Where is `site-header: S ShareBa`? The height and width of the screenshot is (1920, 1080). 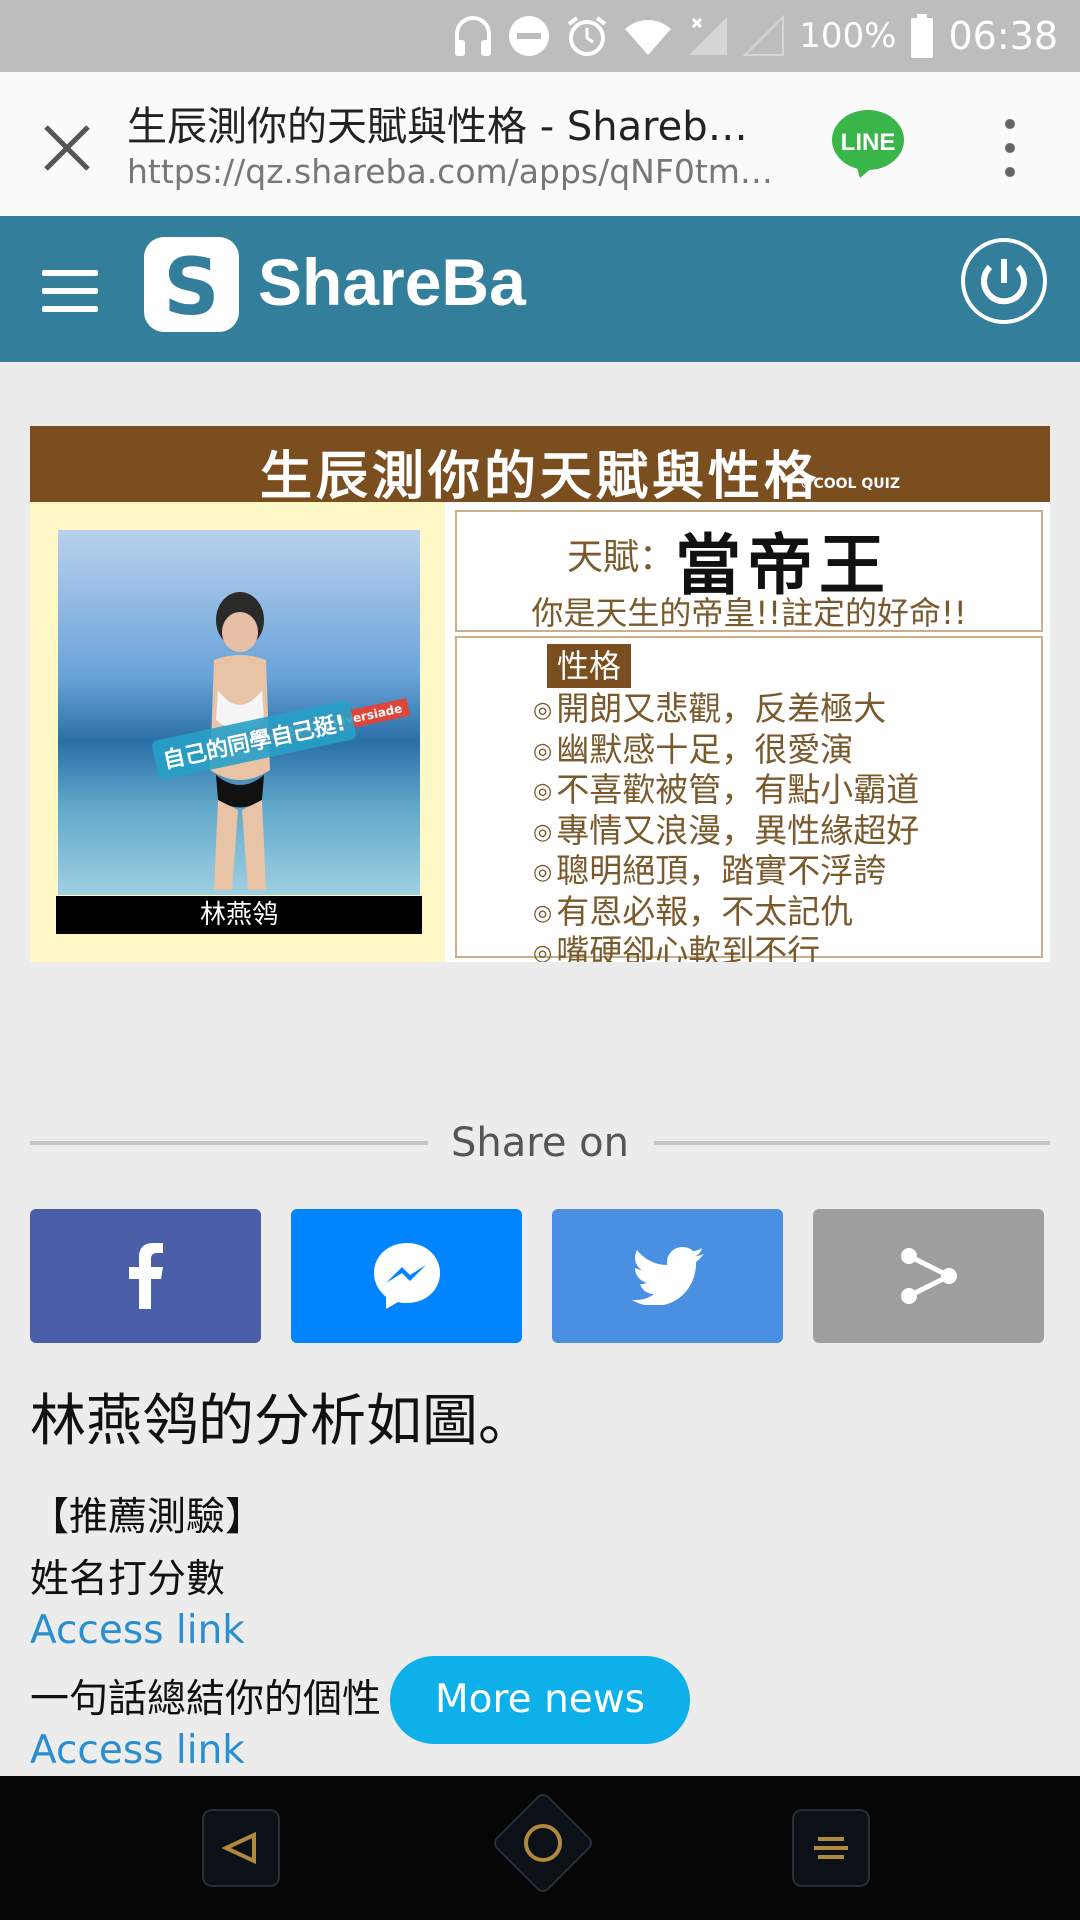
site-header: S ShareBa is located at coordinates (540, 289).